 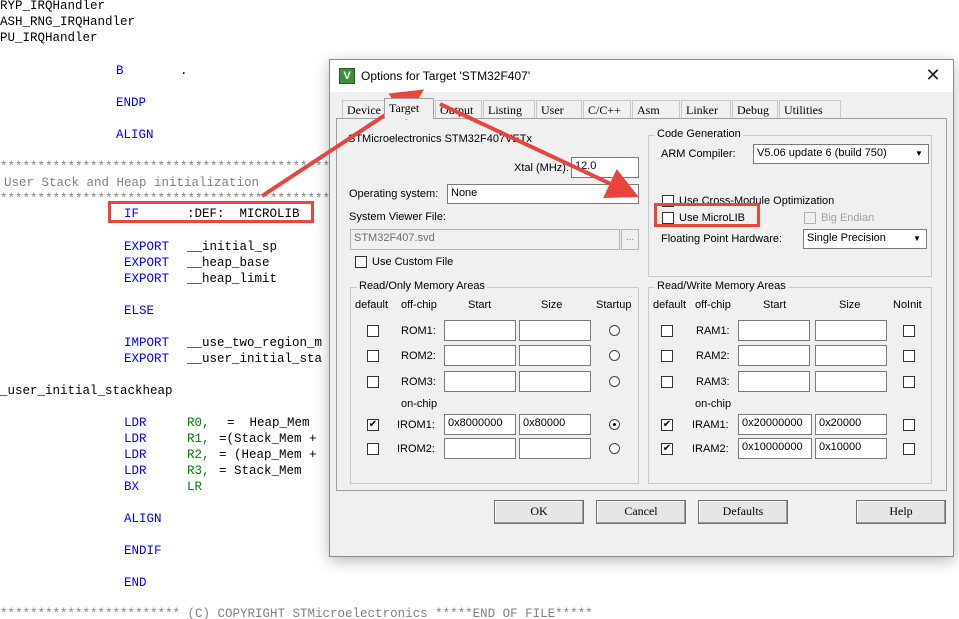 I want to click on big-endian-label: Big Endian, so click(x=848, y=218).